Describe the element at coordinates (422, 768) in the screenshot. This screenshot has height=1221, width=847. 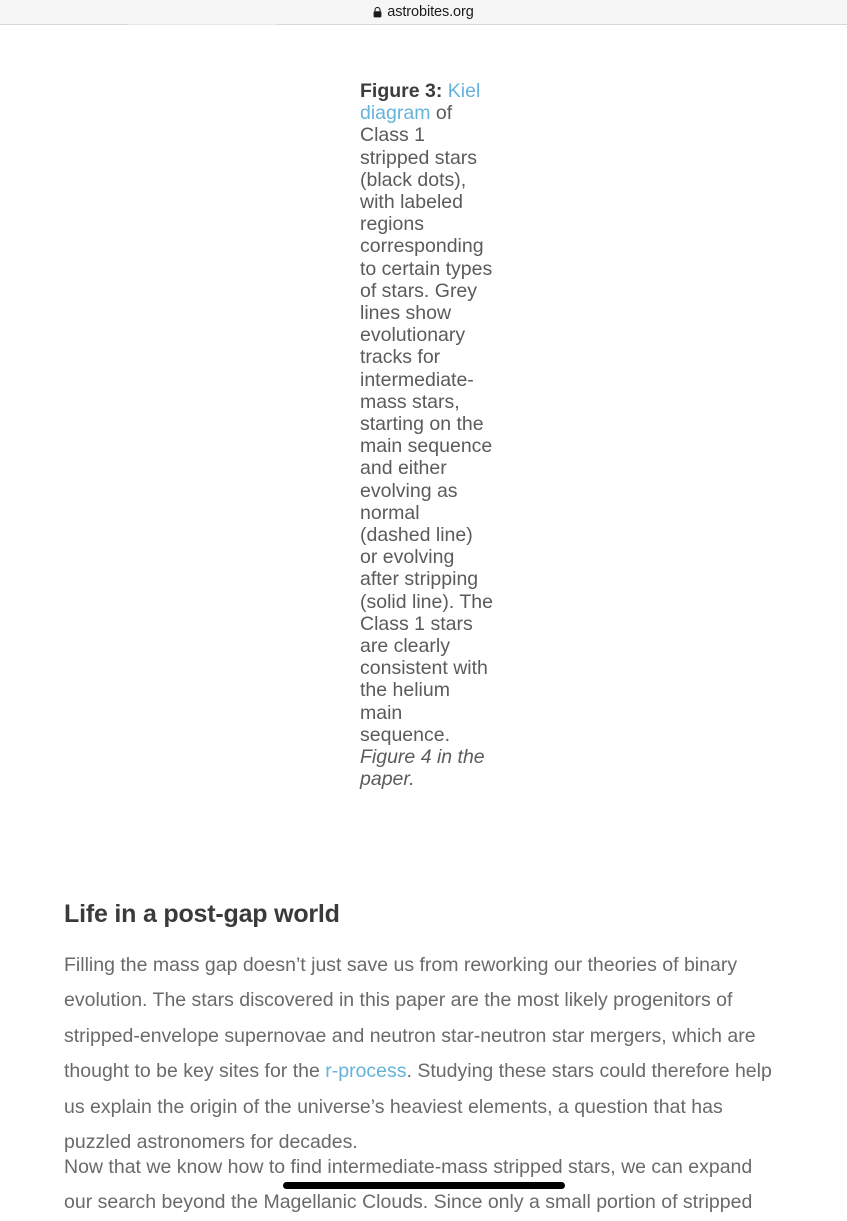
I see `figure-source-note: Figure 4 in the paper.` at that location.